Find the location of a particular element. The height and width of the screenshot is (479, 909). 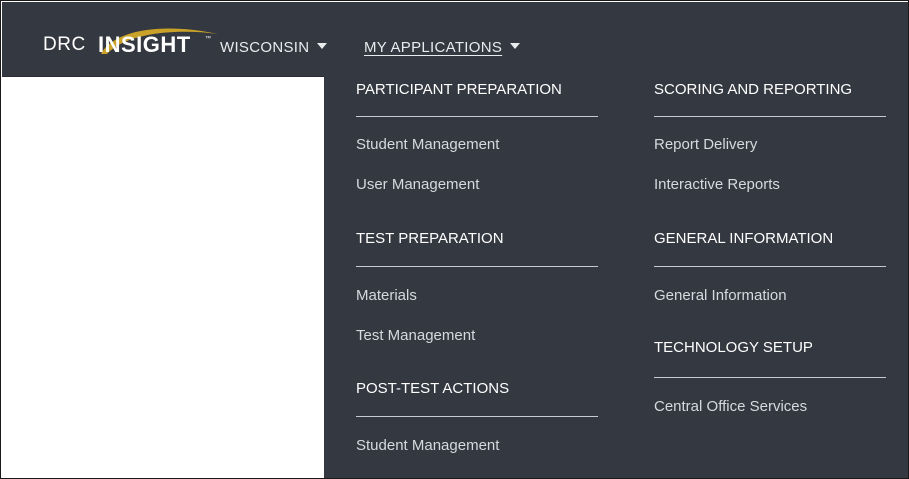

my-applications-menu-toggle: MY APPLICATIONS is located at coordinates (442, 47).